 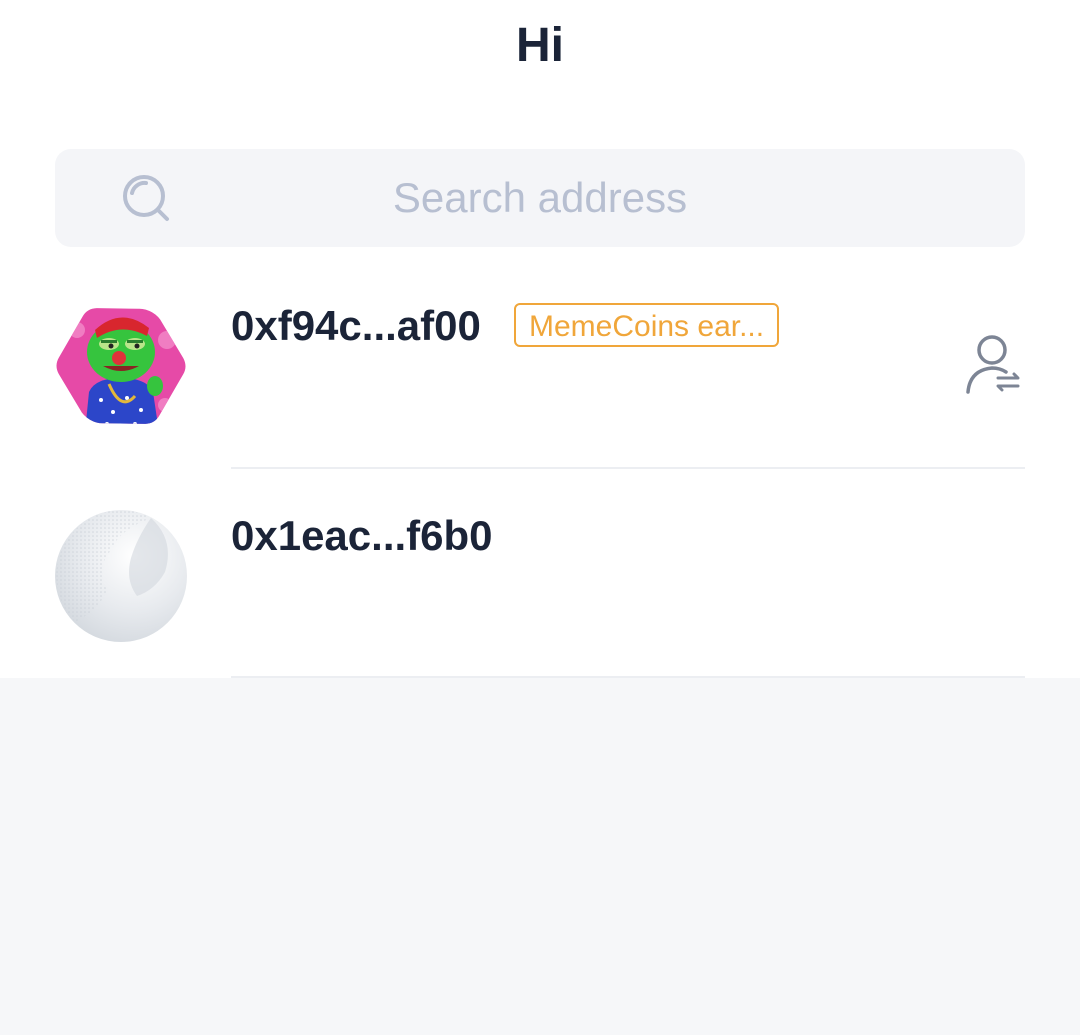 I want to click on account-address: 0xf94c...af00, so click(x=356, y=325).